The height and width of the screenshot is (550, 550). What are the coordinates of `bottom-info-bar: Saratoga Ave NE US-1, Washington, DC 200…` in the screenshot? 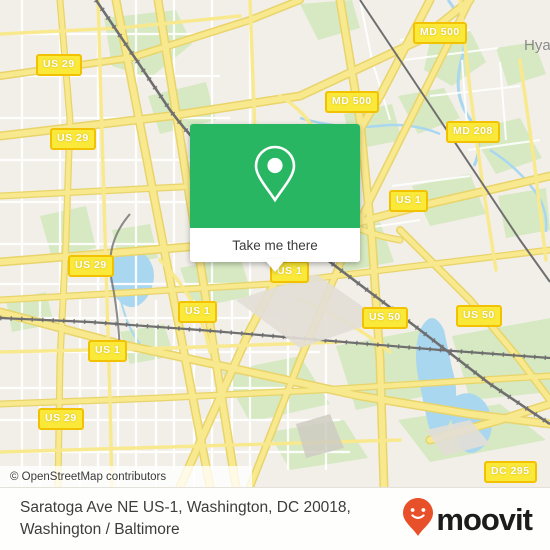 It's located at (275, 518).